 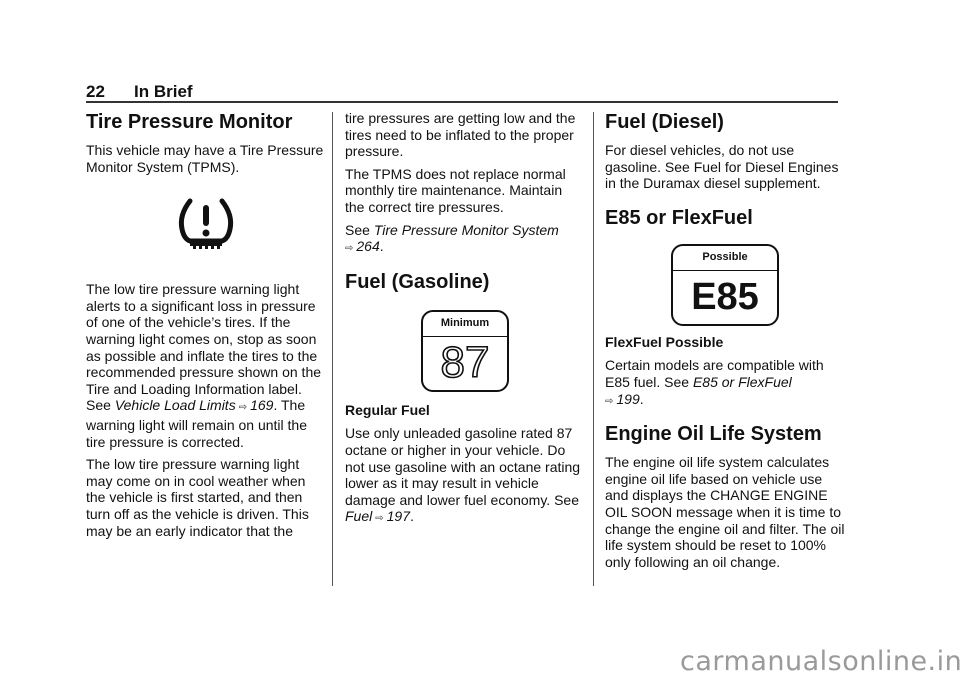 I want to click on watermark: carmanualsonline.info, so click(x=820, y=661).